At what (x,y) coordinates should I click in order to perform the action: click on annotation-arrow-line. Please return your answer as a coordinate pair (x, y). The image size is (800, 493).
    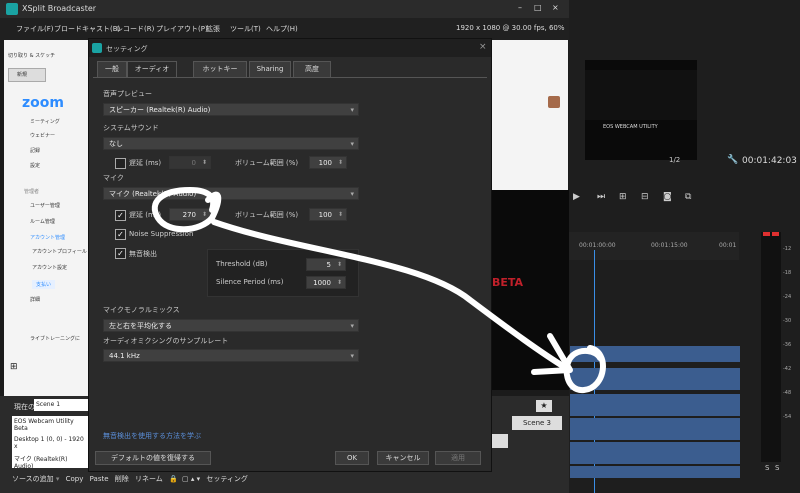
    Looking at the image, I should click on (390, 295).